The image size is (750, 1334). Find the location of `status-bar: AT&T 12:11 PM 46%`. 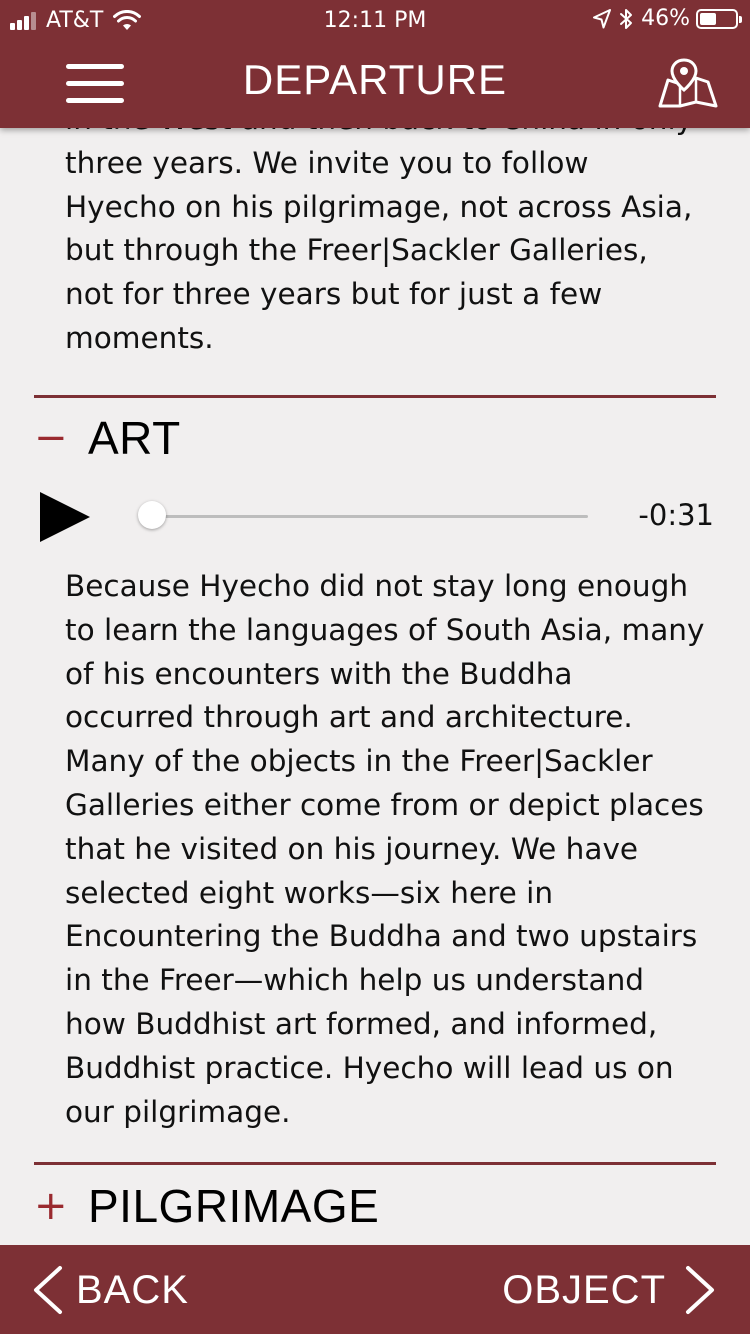

status-bar: AT&T 12:11 PM 46% is located at coordinates (375, 20).